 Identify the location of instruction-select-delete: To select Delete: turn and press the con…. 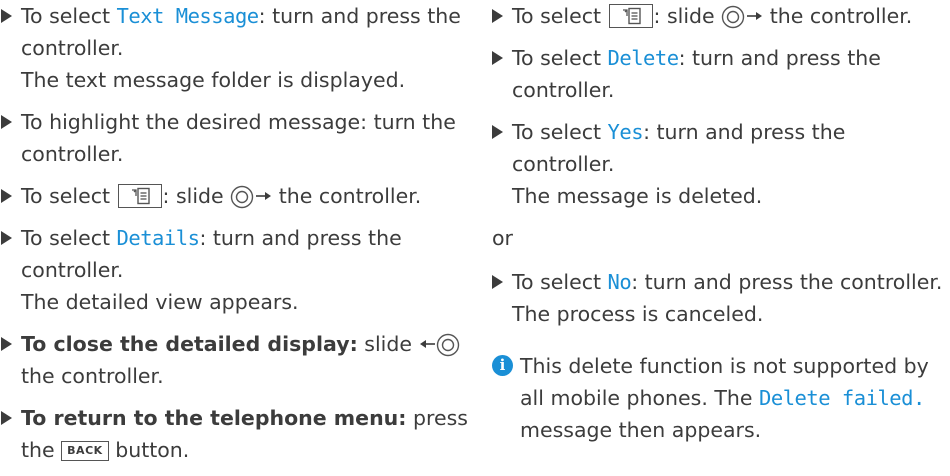
(721, 74).